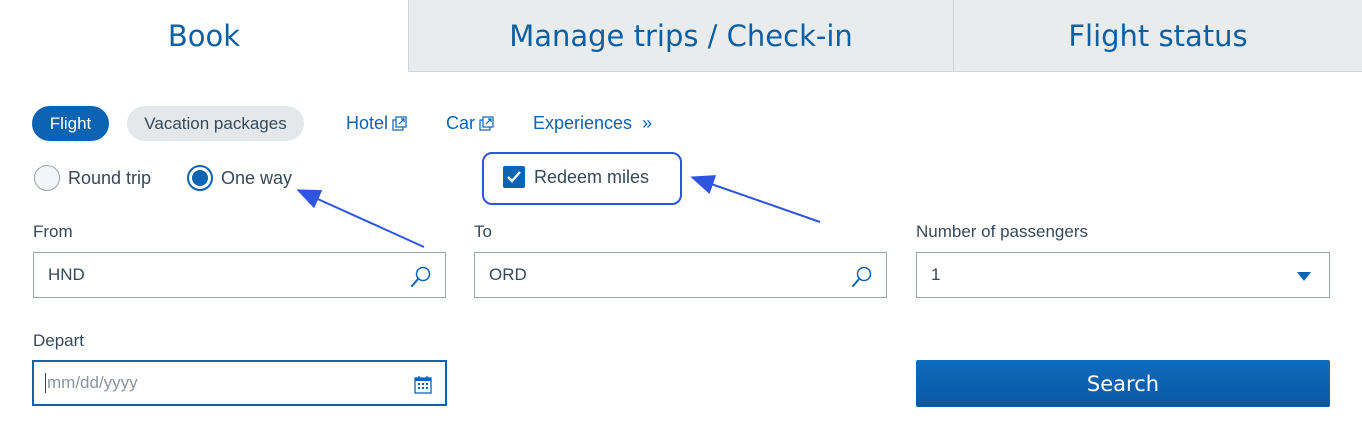 The width and height of the screenshot is (1362, 426). Describe the element at coordinates (558, 211) in the screenshot. I see `annotation-arrows` at that location.